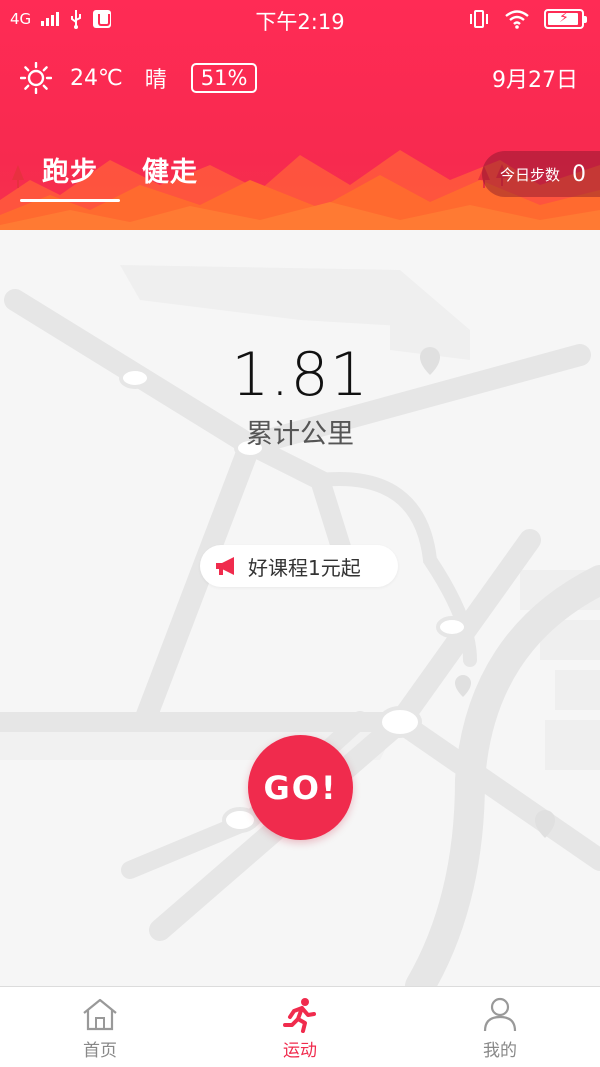 The height and width of the screenshot is (1067, 600). What do you see at coordinates (299, 1015) in the screenshot?
I see `runner-icon` at bounding box center [299, 1015].